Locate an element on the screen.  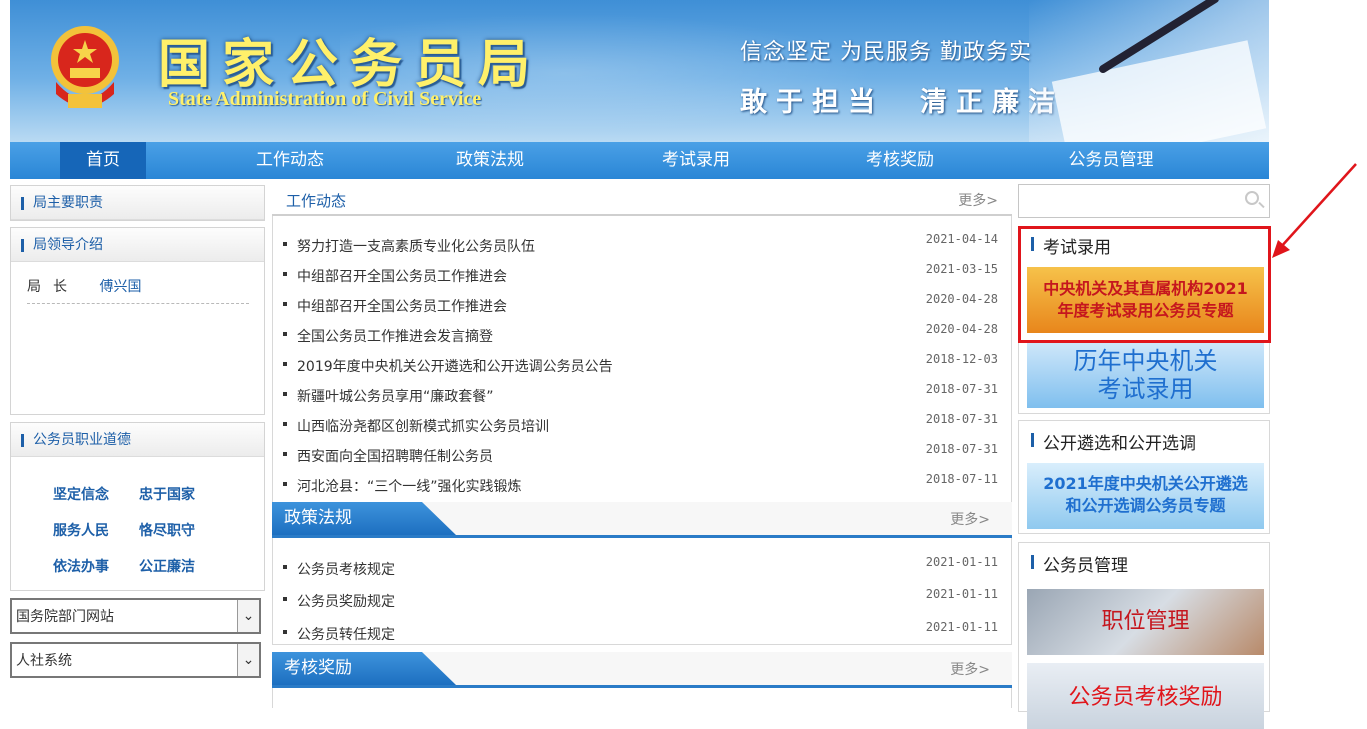
nav-policy: 政策法规 is located at coordinates (490, 160).